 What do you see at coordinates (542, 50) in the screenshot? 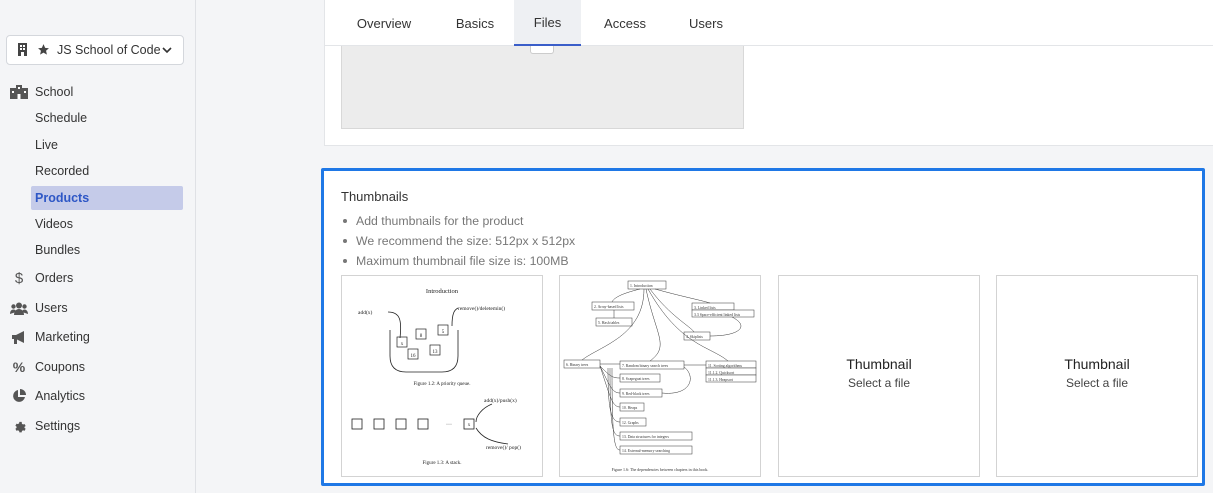
I see `preview-action-button` at bounding box center [542, 50].